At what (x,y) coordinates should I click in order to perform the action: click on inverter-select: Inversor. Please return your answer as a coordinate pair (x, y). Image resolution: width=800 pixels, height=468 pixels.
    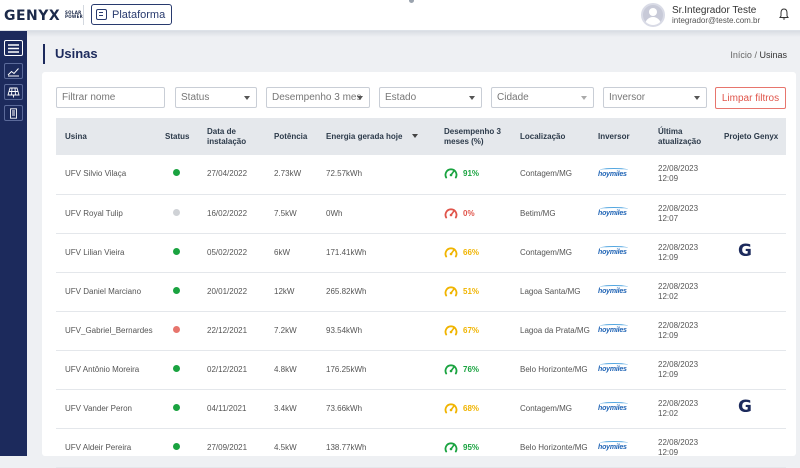
    Looking at the image, I should click on (655, 97).